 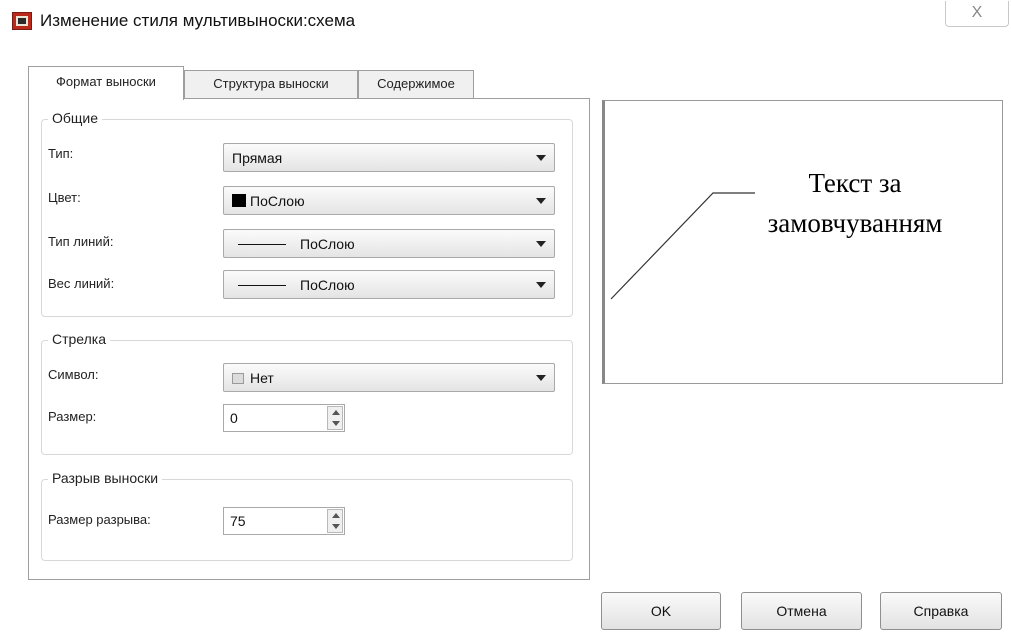 I want to click on preview-text-line2: замовчуванням, so click(x=855, y=223).